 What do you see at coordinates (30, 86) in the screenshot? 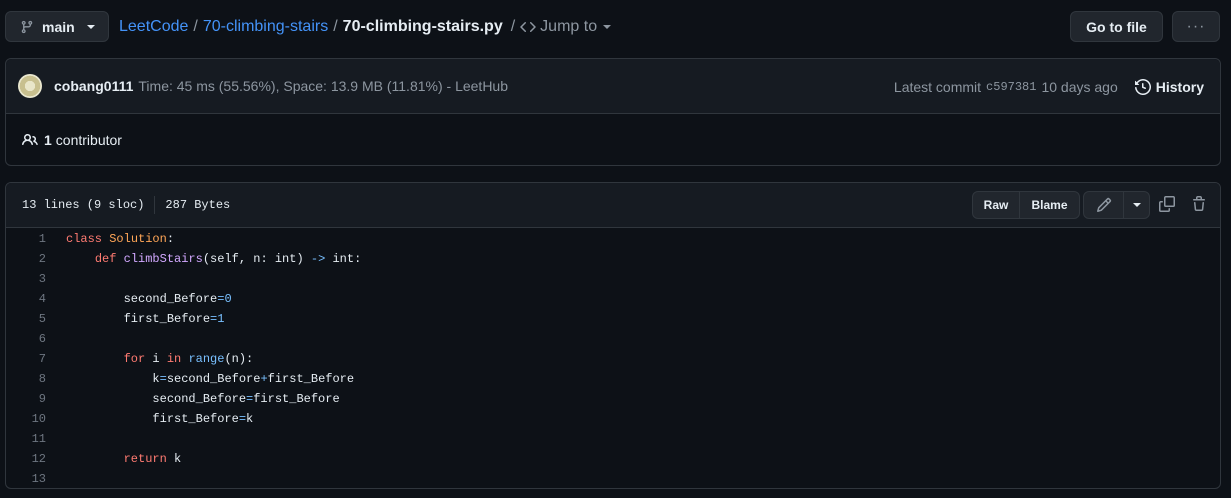
I see `avatar` at bounding box center [30, 86].